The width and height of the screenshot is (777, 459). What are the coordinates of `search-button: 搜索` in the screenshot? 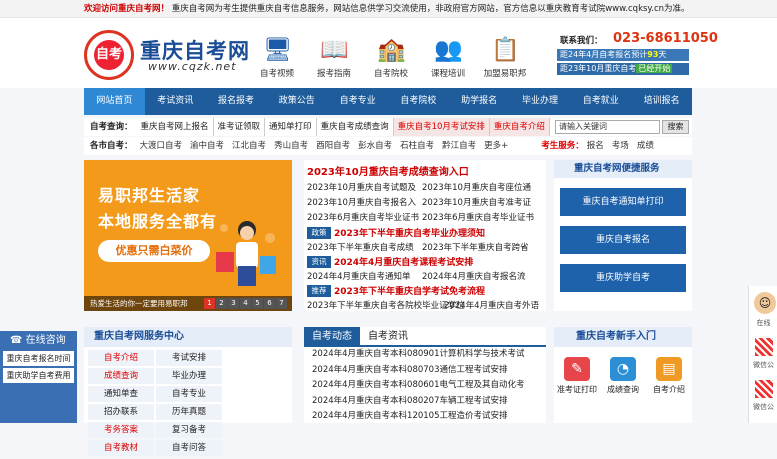 It's located at (675, 127).